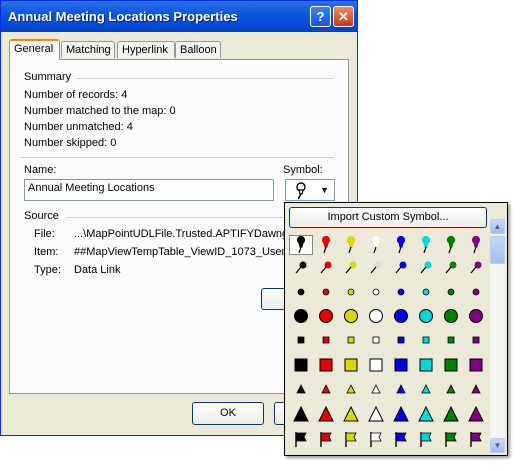 The image size is (528, 471). What do you see at coordinates (123, 16) in the screenshot?
I see `window-title: Annual Meeting Locations Properties` at bounding box center [123, 16].